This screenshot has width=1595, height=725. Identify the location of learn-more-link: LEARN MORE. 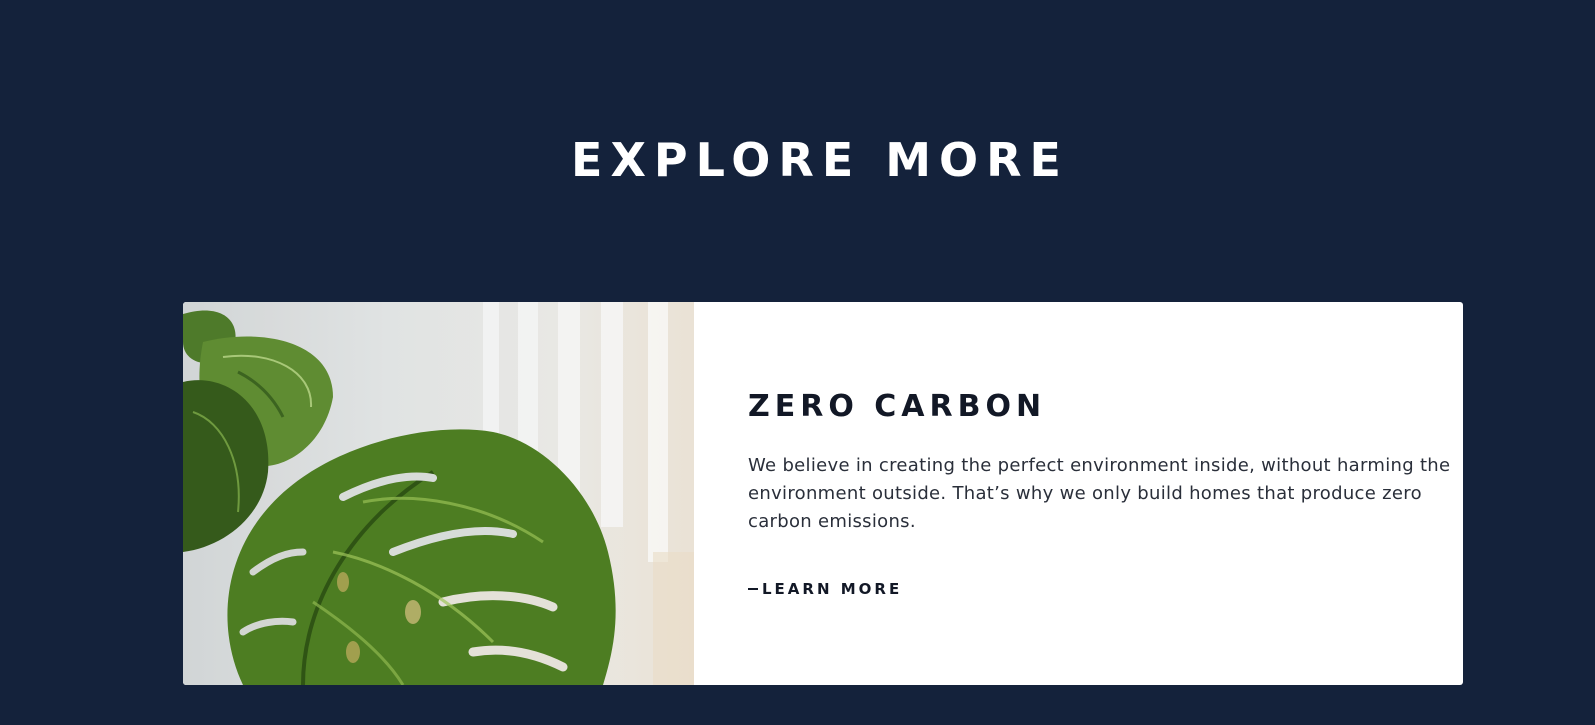
(825, 589).